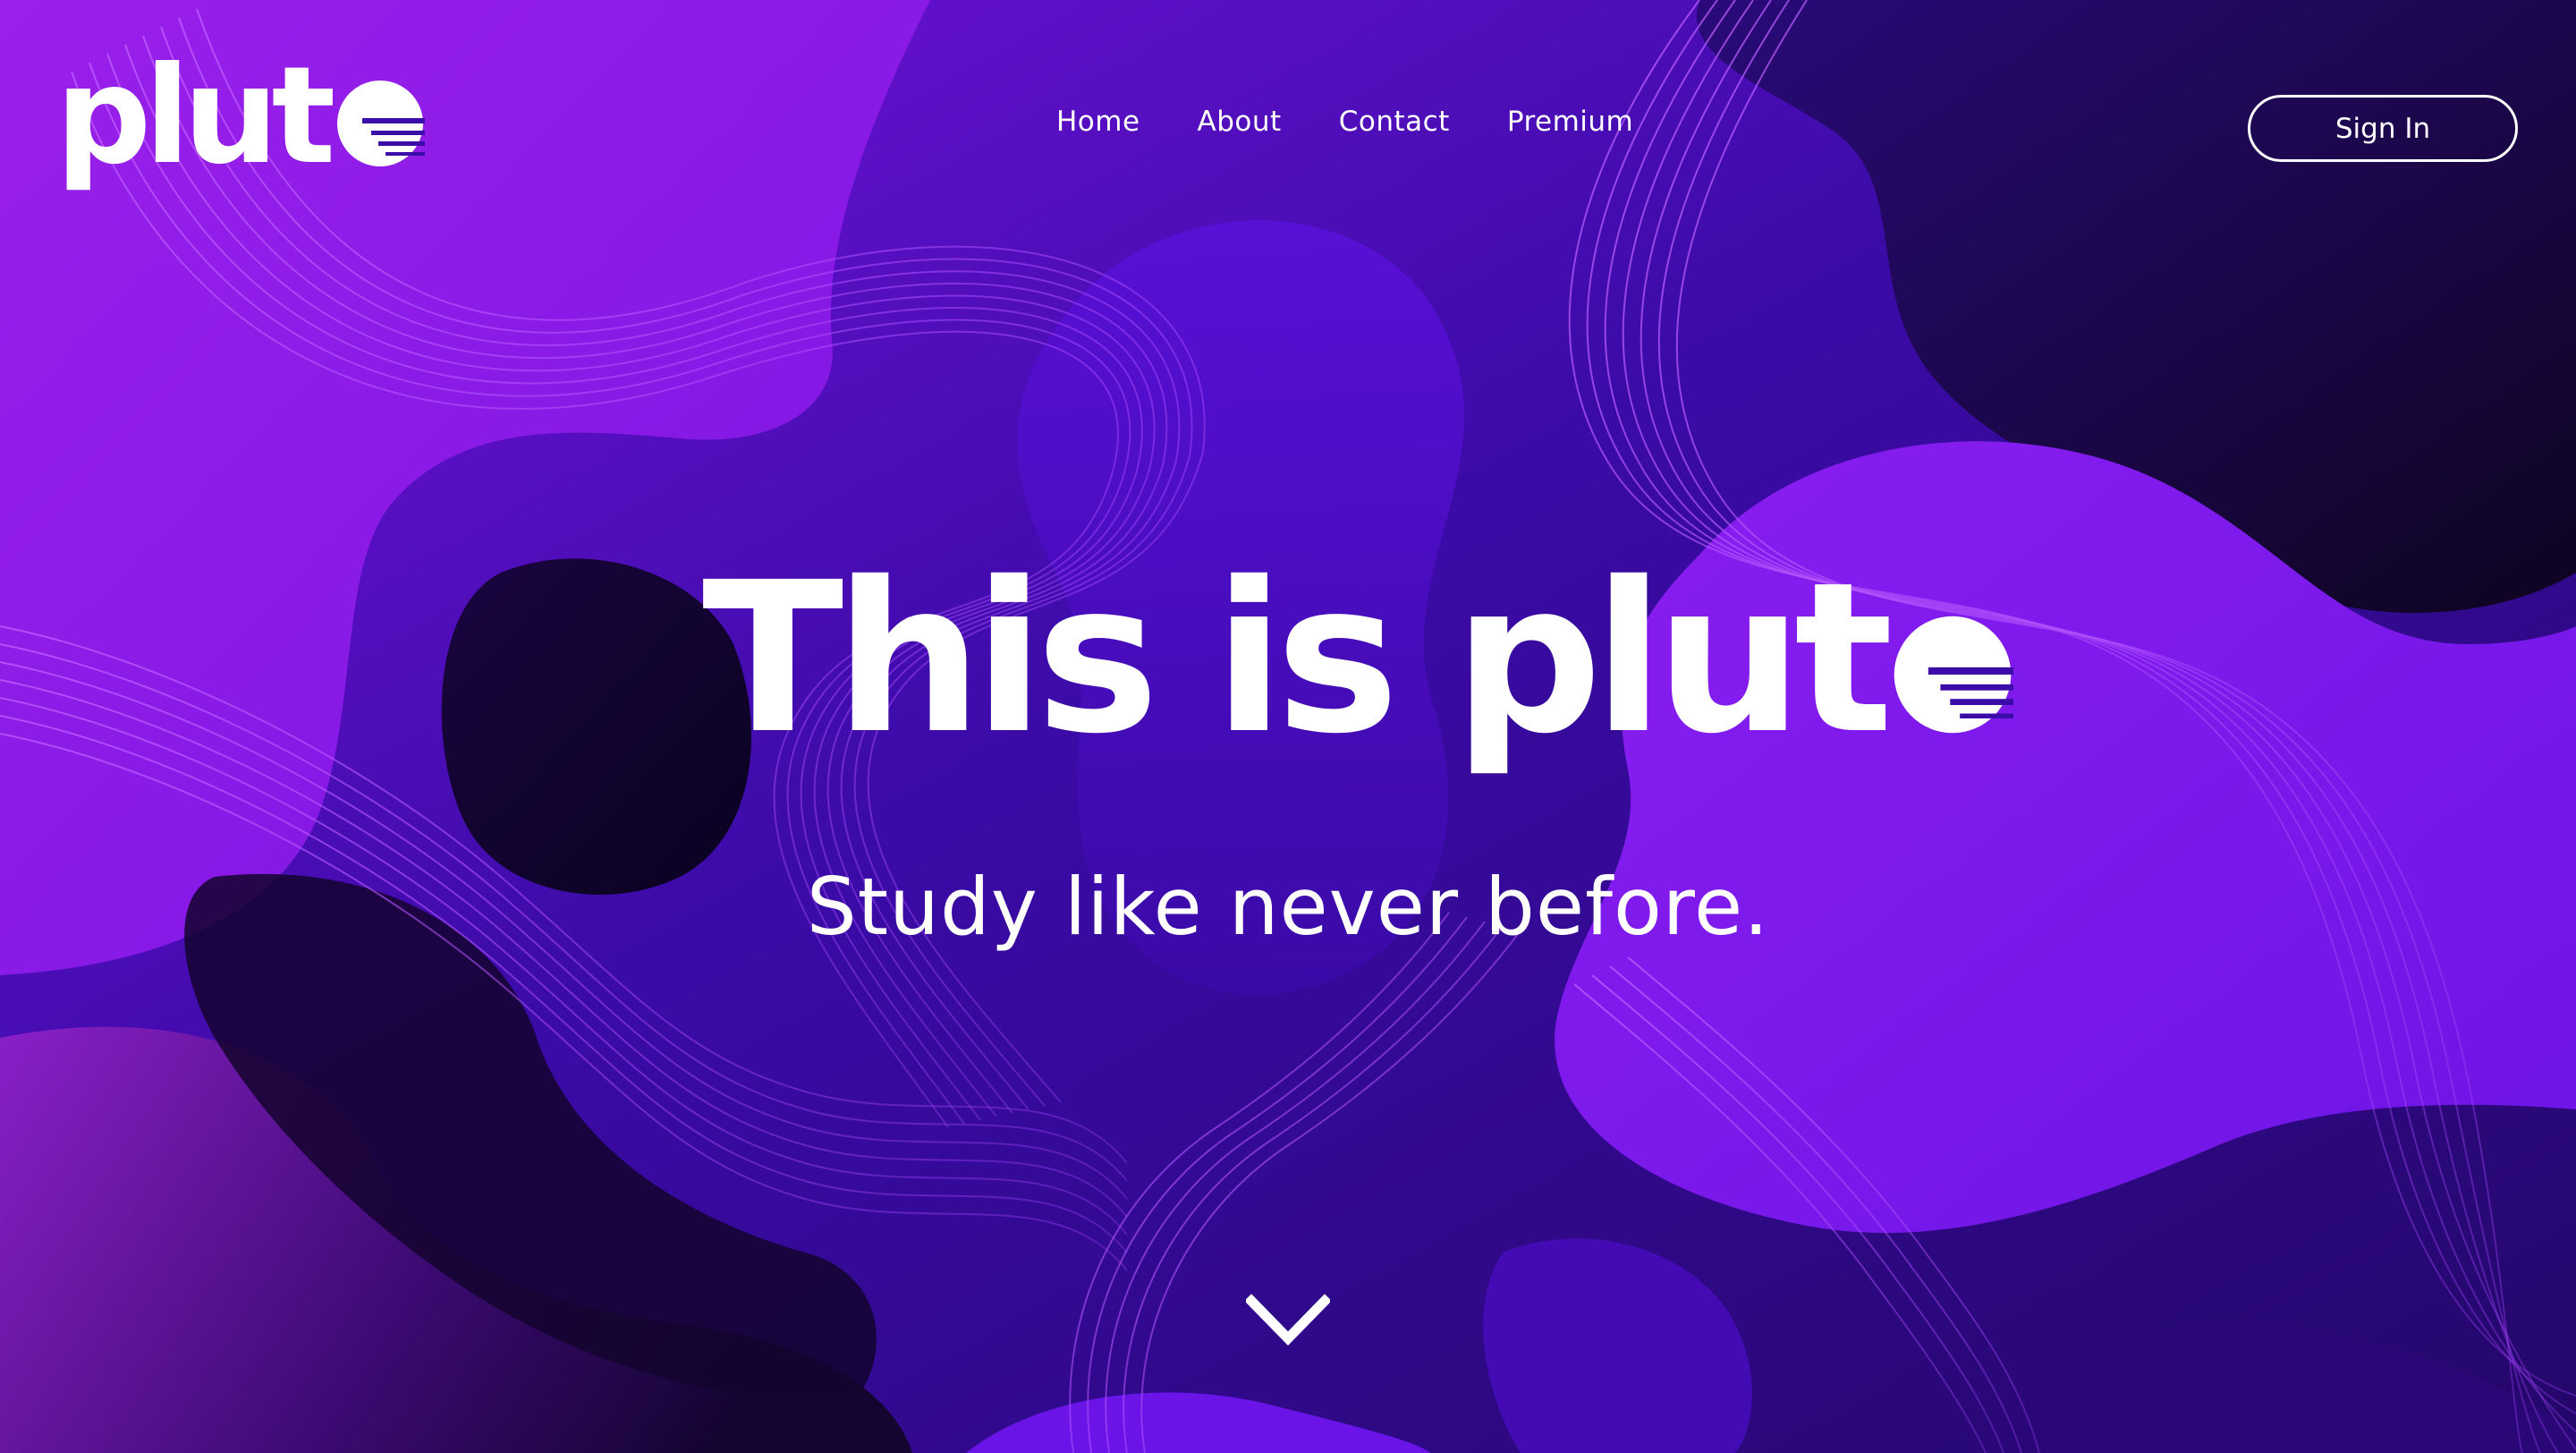 The height and width of the screenshot is (1453, 2576). Describe the element at coordinates (1240, 122) in the screenshot. I see `nav-about-link: About` at that location.